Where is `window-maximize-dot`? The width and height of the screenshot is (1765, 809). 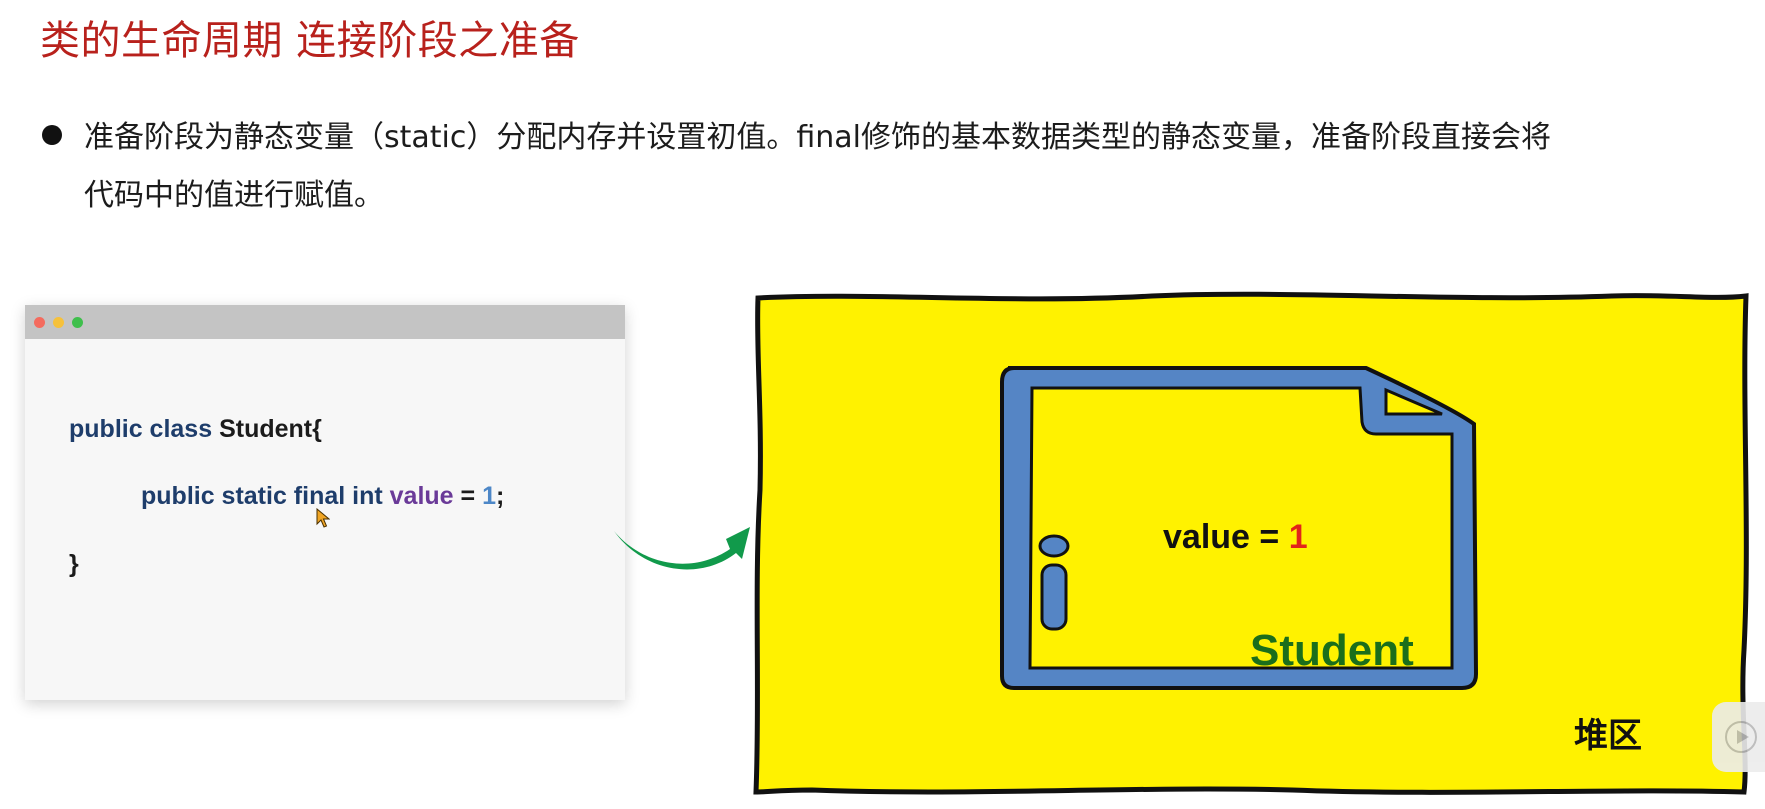
window-maximize-dot is located at coordinates (77, 322).